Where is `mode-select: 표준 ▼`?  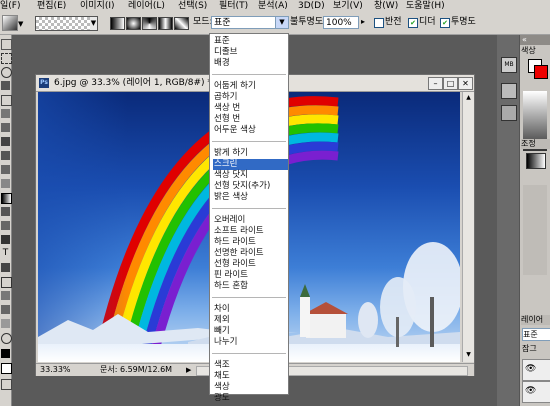
mode-select: 표준 ▼ is located at coordinates (250, 22).